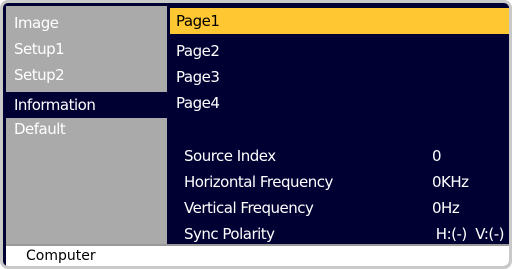 The image size is (512, 269). Describe the element at coordinates (437, 156) in the screenshot. I see `source-index-value: 0` at that location.